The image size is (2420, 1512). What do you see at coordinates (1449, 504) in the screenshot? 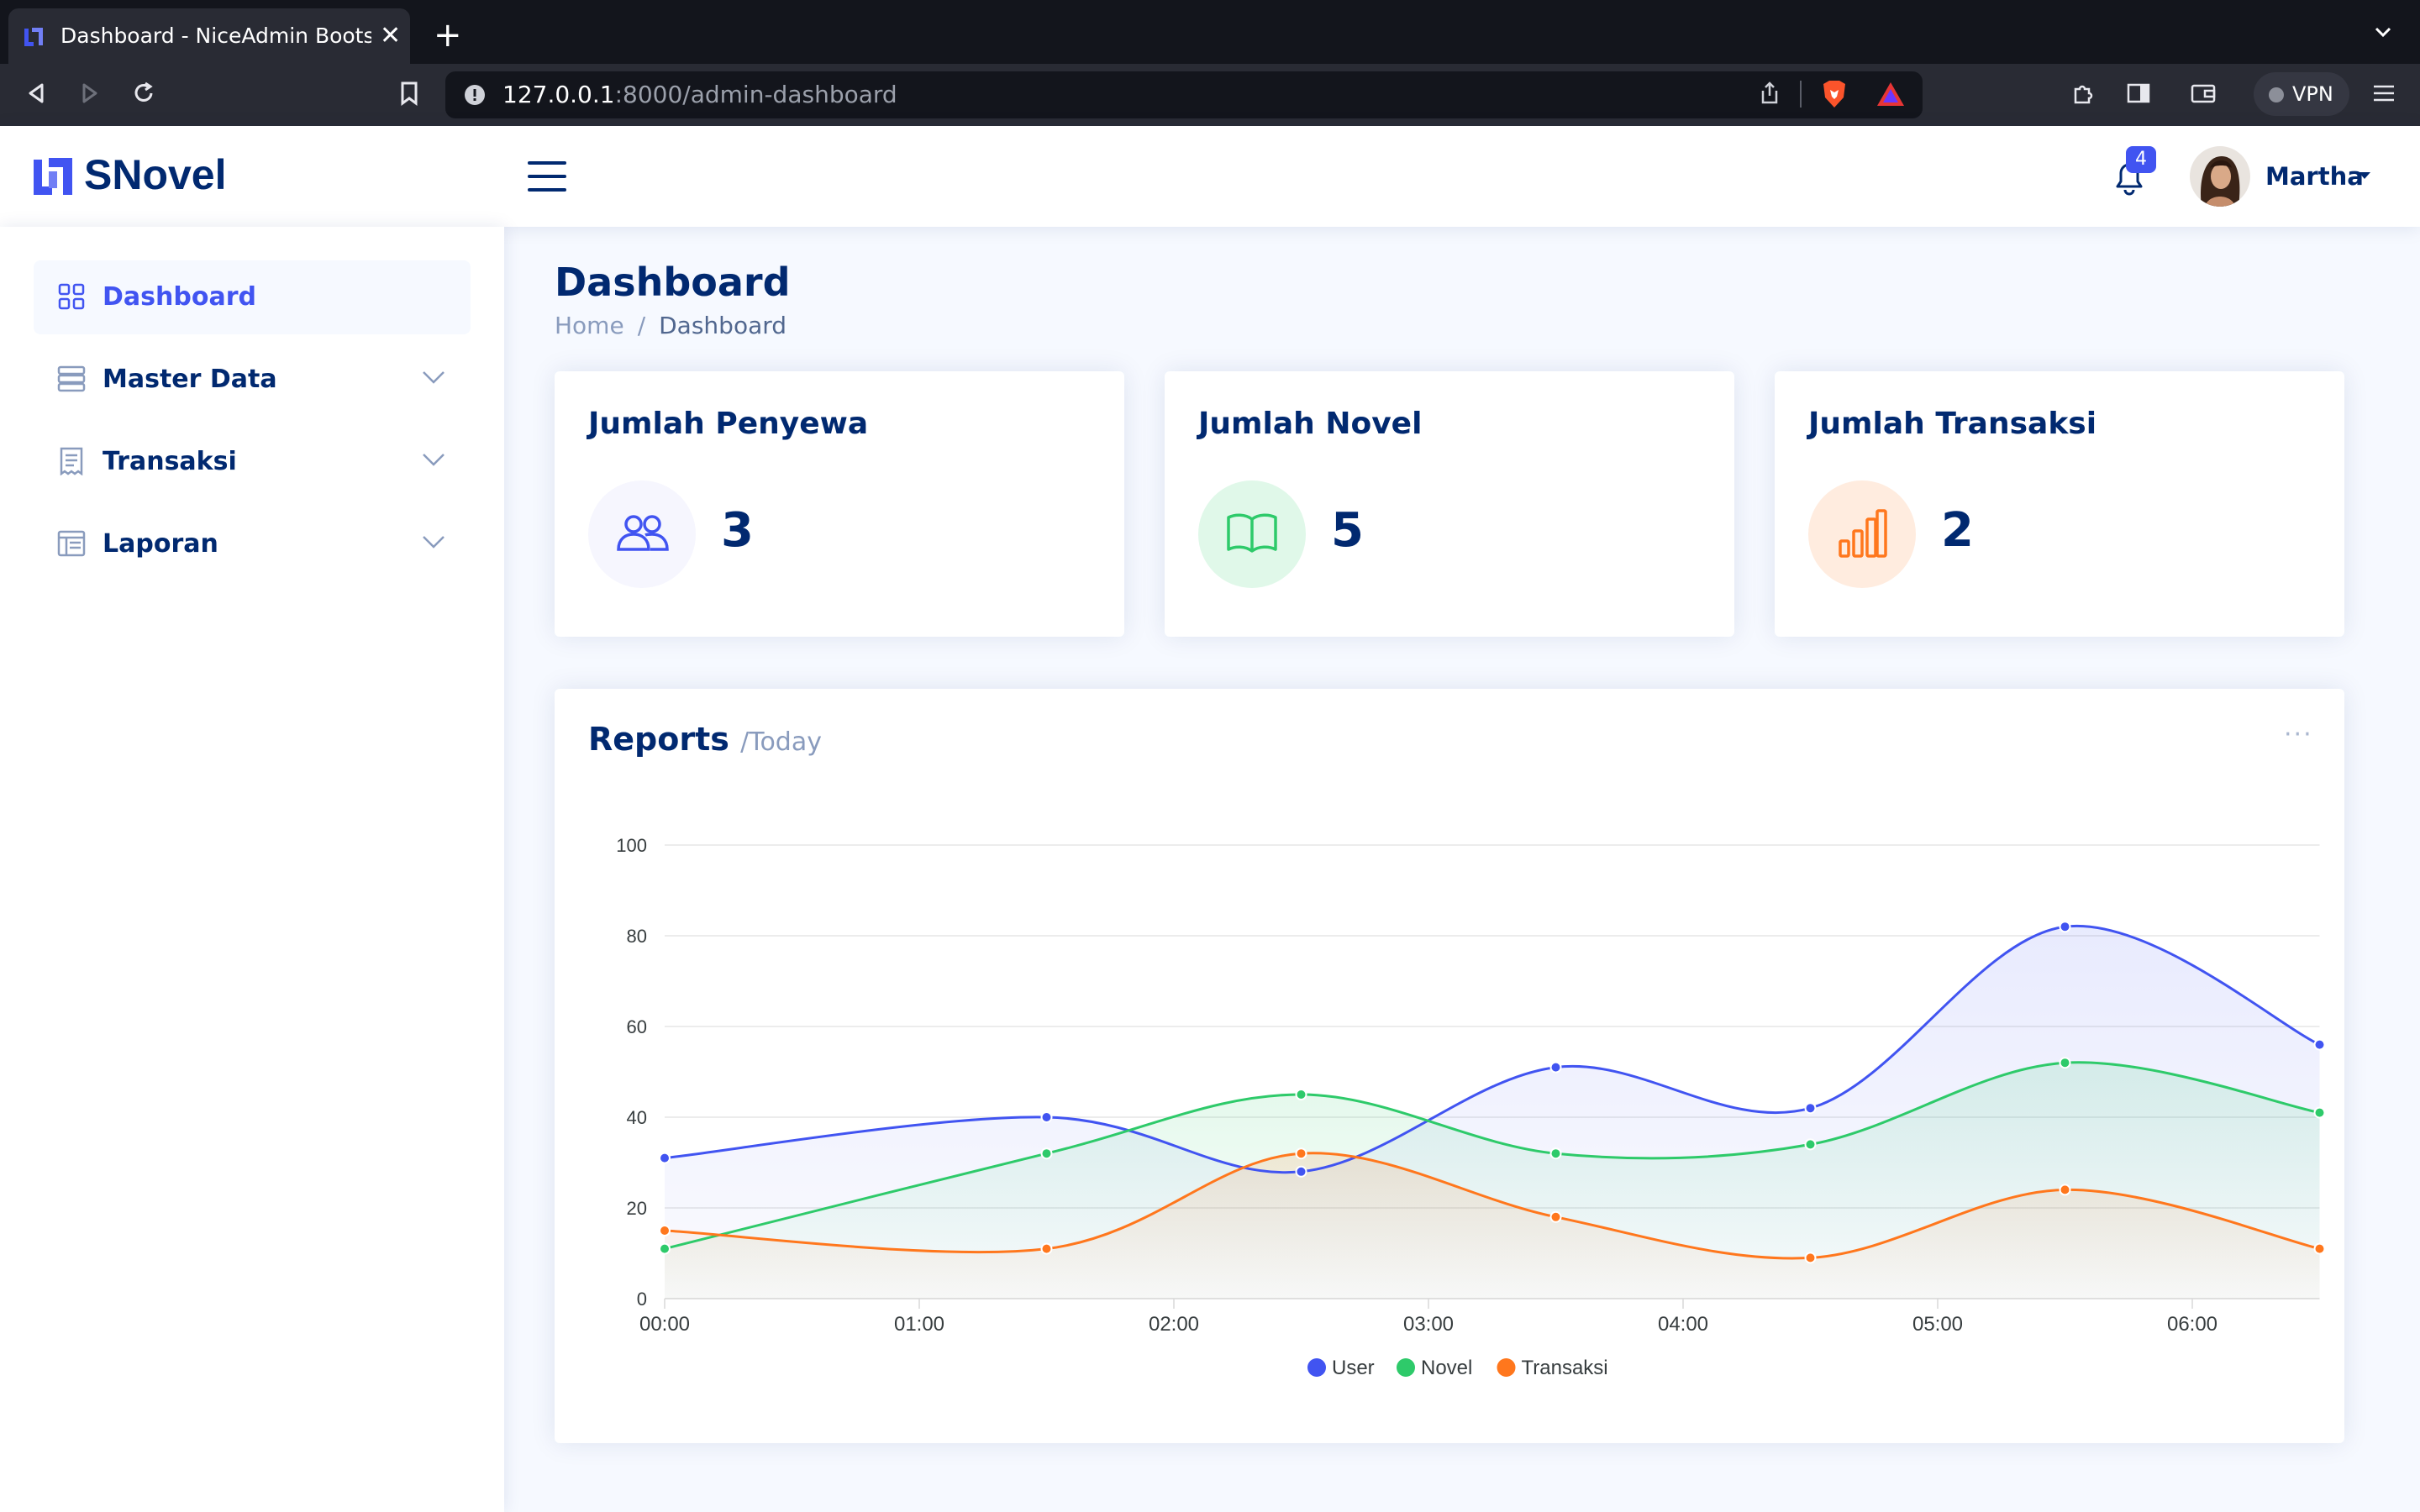
I see `card-jumlah-novel: Jumlah Novel 5` at bounding box center [1449, 504].